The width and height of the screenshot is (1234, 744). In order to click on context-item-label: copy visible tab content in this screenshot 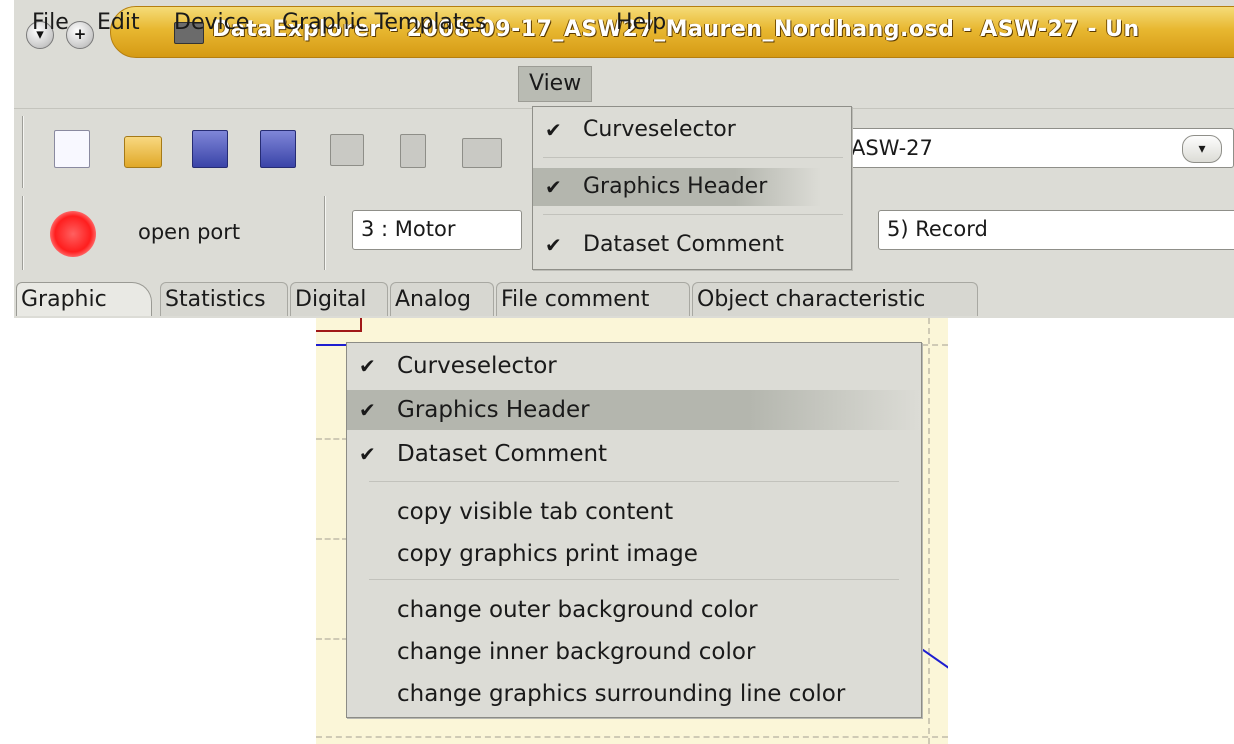, I will do `click(535, 512)`.